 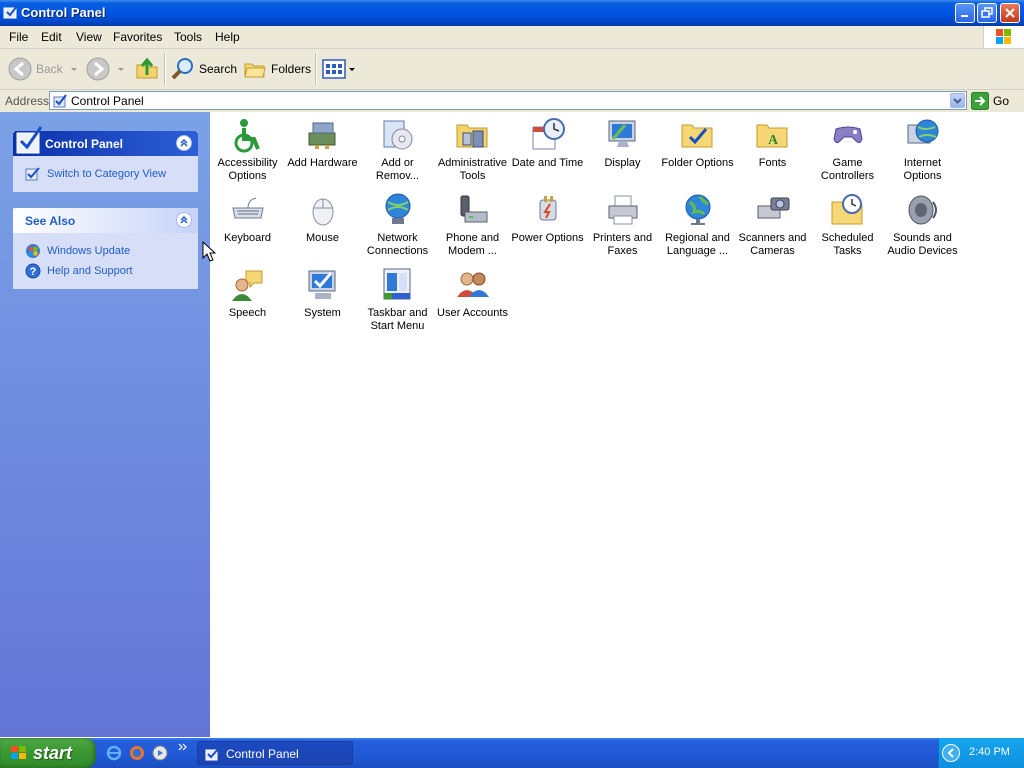 What do you see at coordinates (472, 169) in the screenshot?
I see `item-label: Administrative Tools` at bounding box center [472, 169].